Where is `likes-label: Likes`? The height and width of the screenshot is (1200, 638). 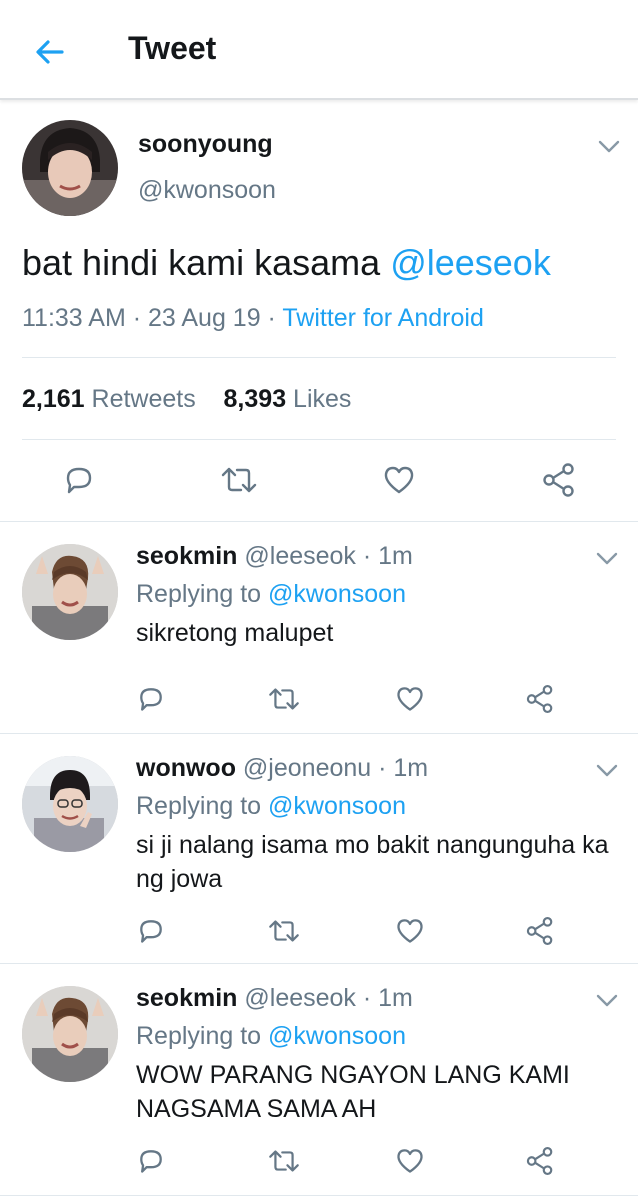 likes-label: Likes is located at coordinates (319, 399).